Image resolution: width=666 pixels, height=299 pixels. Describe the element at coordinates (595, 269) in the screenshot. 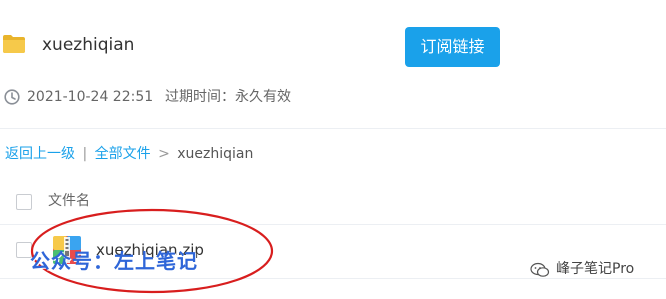

I see `watermark-right: 峰子笔记Pro` at that location.